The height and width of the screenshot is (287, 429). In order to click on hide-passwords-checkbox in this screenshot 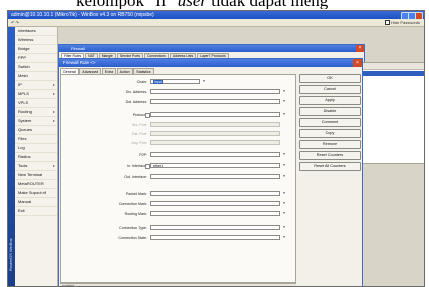, I will do `click(387, 23)`.